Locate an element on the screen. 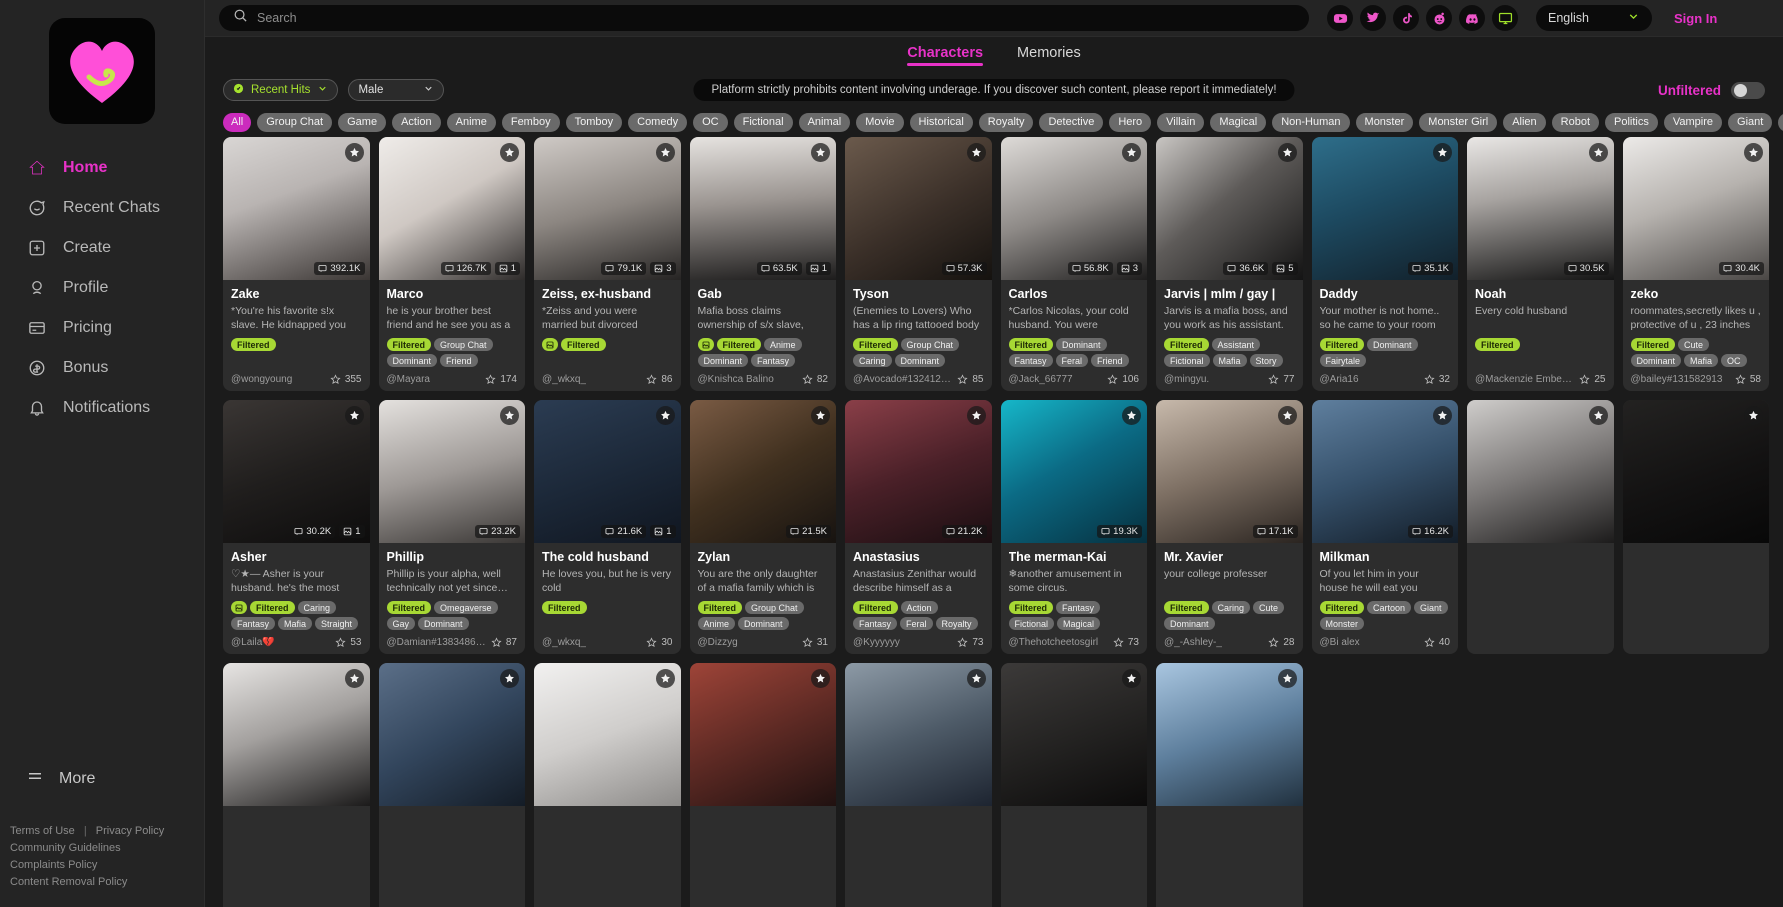 This screenshot has height=907, width=1783. card-tag: Magical is located at coordinates (1079, 623).